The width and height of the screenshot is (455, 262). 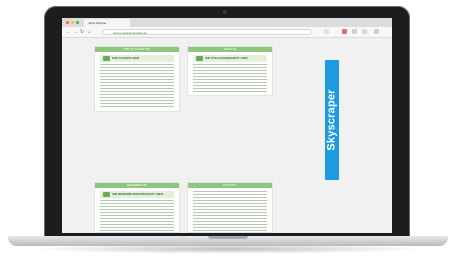 What do you see at coordinates (225, 12) in the screenshot?
I see `camera-icon` at bounding box center [225, 12].